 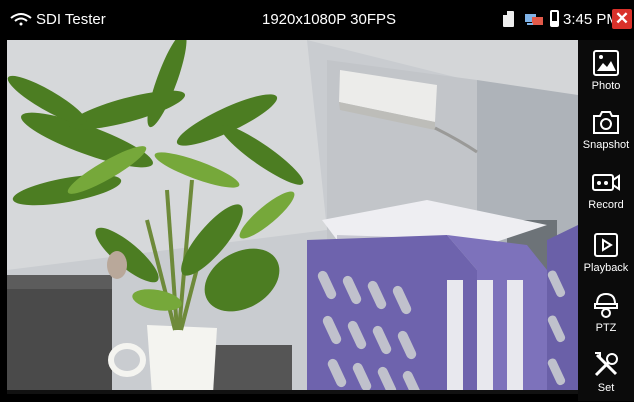 I want to click on video-record-icon, so click(x=606, y=182).